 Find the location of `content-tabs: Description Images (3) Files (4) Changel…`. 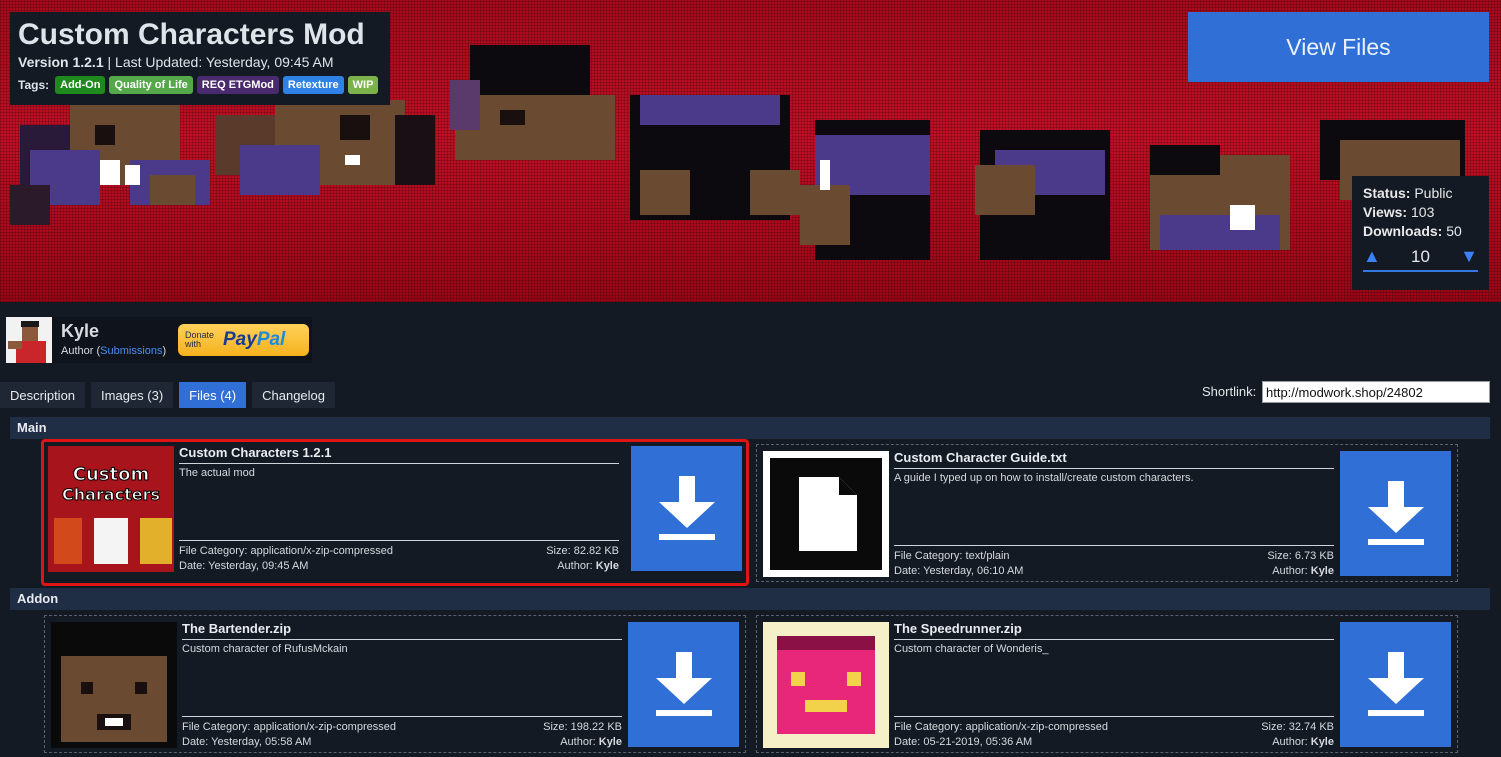

content-tabs: Description Images (3) Files (4) Changel… is located at coordinates (168, 395).